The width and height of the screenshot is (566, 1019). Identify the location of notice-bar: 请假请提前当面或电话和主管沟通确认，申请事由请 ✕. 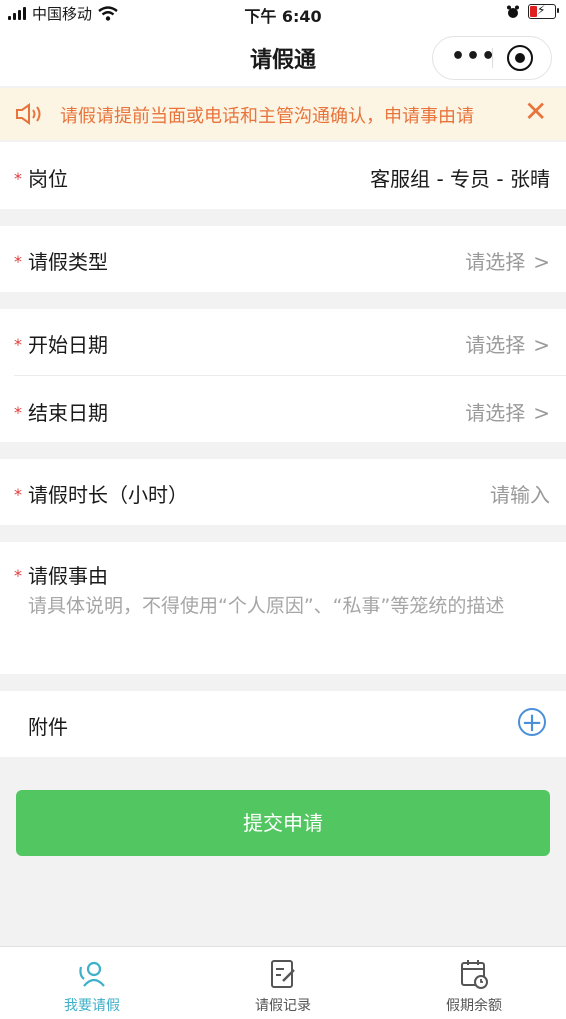
(283, 114).